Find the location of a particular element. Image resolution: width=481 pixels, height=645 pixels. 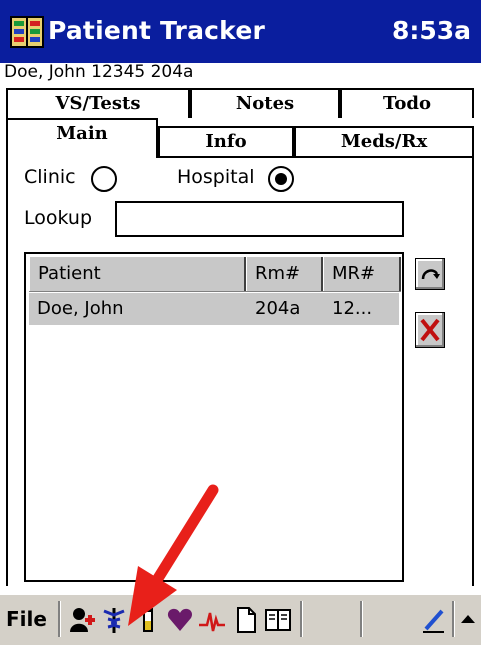

tab-info: Info is located at coordinates (226, 141).